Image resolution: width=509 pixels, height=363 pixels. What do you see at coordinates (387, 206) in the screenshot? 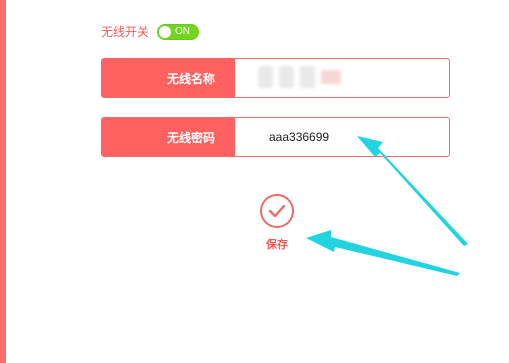
I see `annotation-arrows` at bounding box center [387, 206].